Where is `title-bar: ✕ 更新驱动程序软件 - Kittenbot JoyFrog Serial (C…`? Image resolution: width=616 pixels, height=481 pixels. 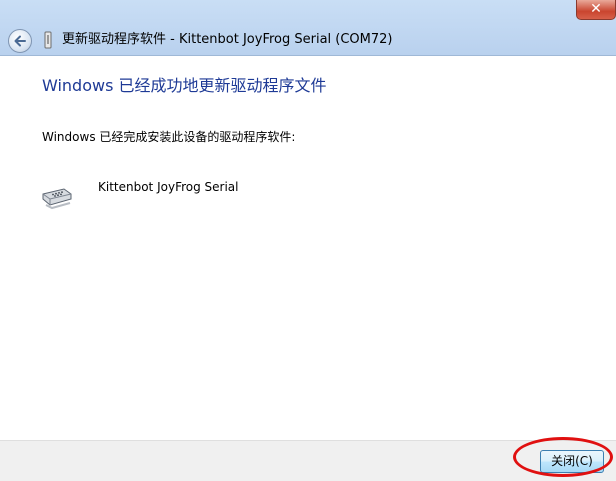 title-bar: ✕ 更新驱动程序软件 - Kittenbot JoyFrog Serial (C… is located at coordinates (308, 28).